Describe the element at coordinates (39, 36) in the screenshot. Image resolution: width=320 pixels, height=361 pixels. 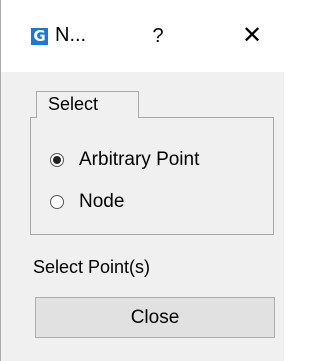
I see `app-logo-icon: G` at that location.